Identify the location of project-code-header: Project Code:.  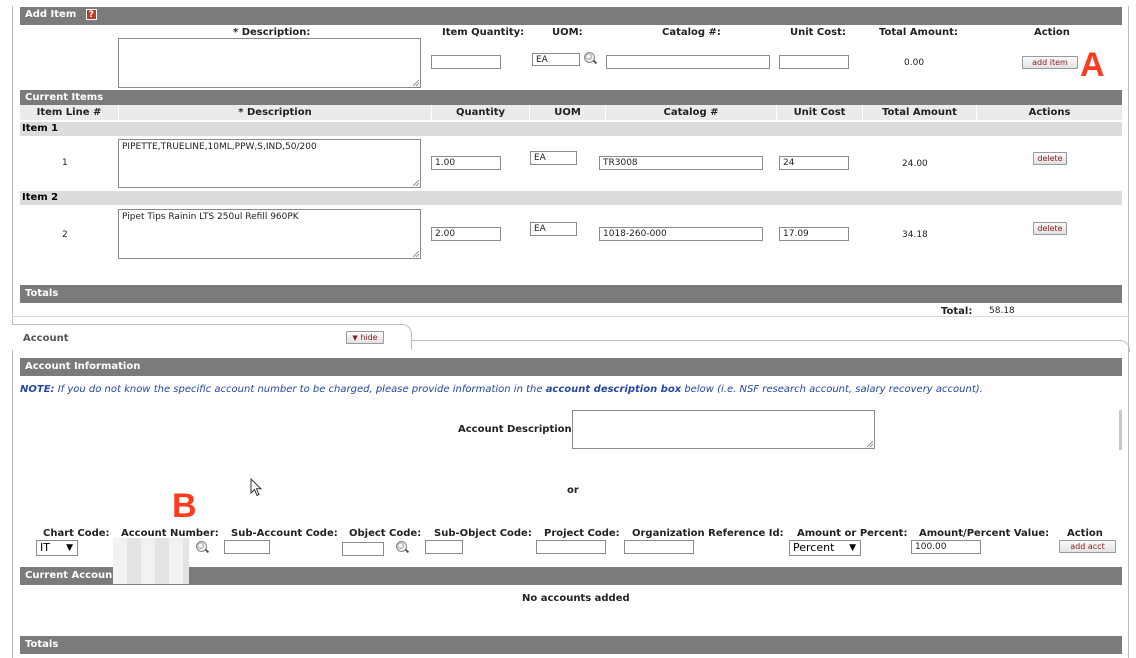
(582, 533).